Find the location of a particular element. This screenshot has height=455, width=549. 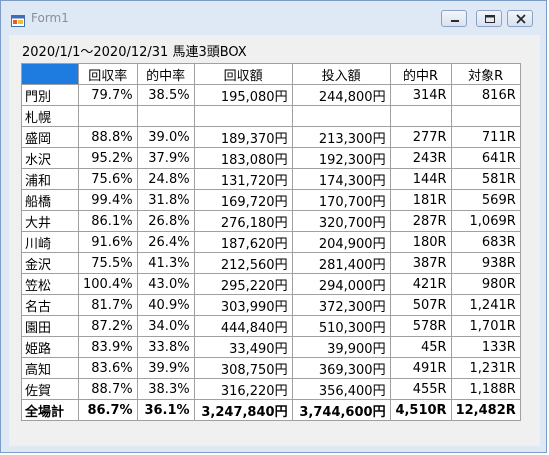

table-row: 高知 83.6% 39.9% 308,750円 369,300円 491R 1,231R is located at coordinates (271, 368).